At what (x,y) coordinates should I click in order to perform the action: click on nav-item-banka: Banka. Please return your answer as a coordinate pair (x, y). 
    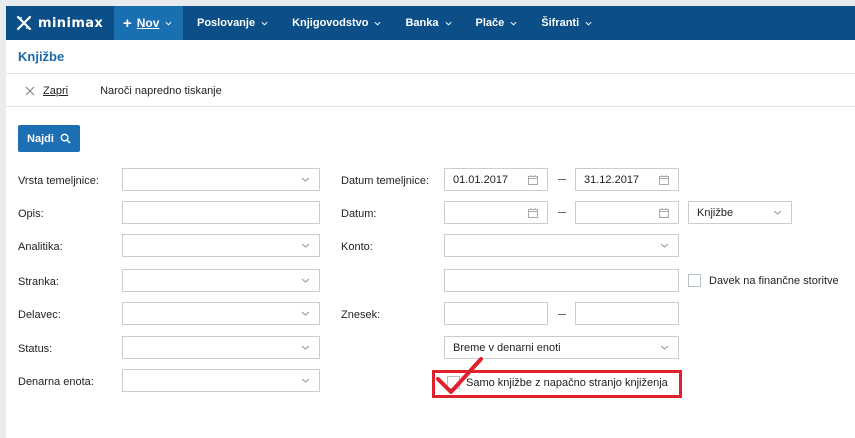
    Looking at the image, I should click on (426, 23).